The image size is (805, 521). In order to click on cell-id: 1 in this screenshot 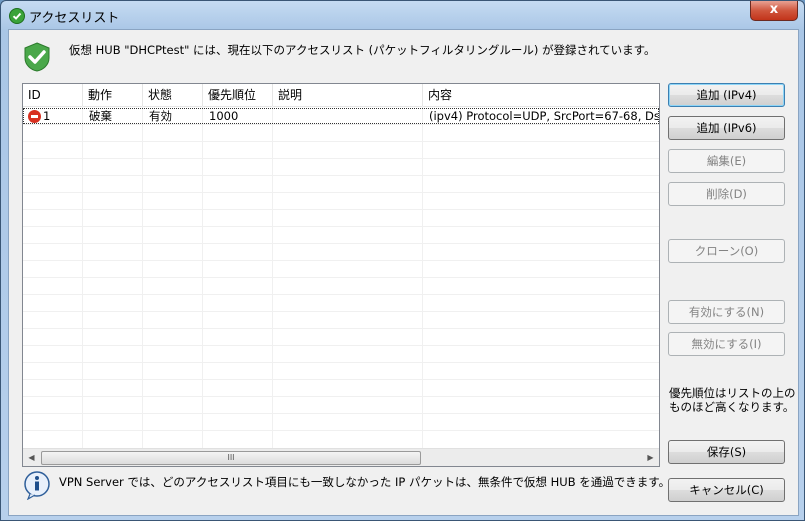, I will do `click(47, 116)`.